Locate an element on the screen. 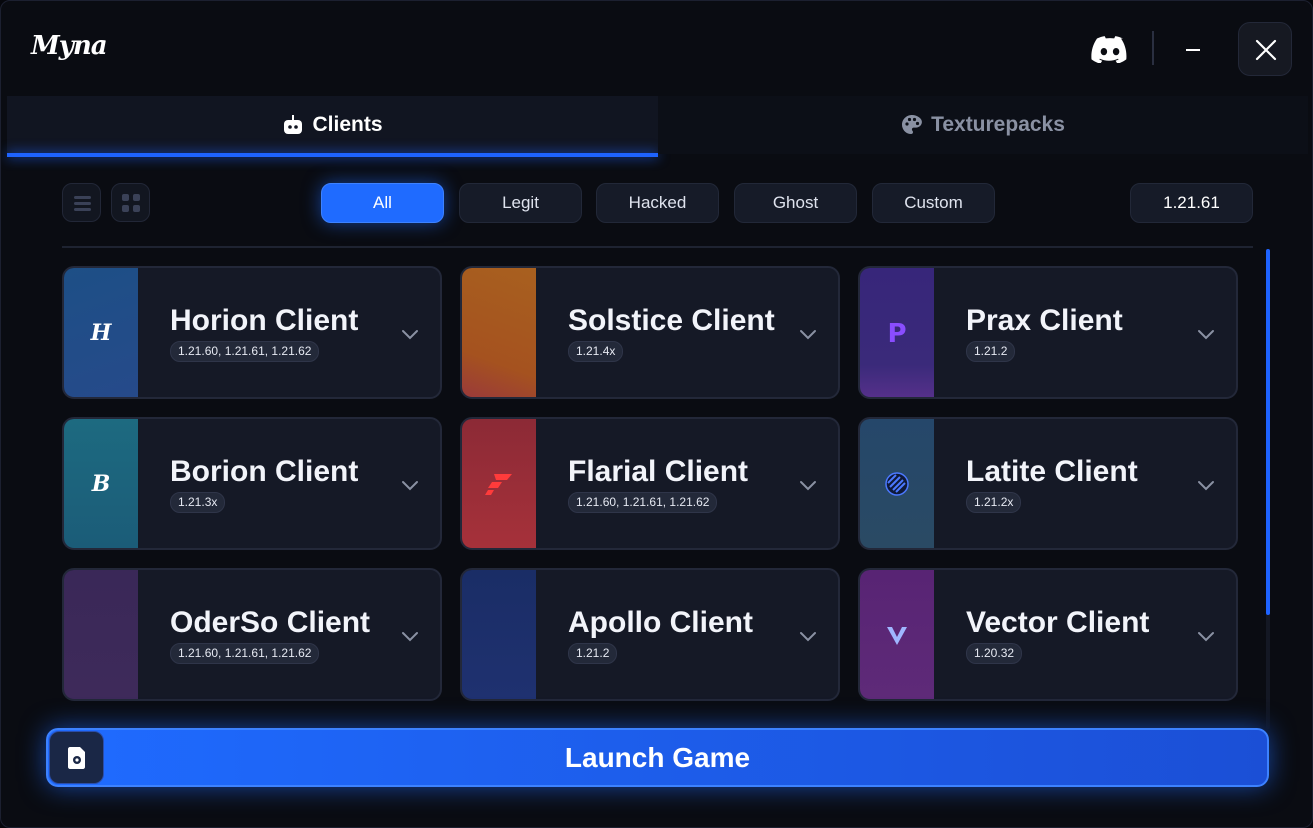  list-view-button is located at coordinates (81, 202).